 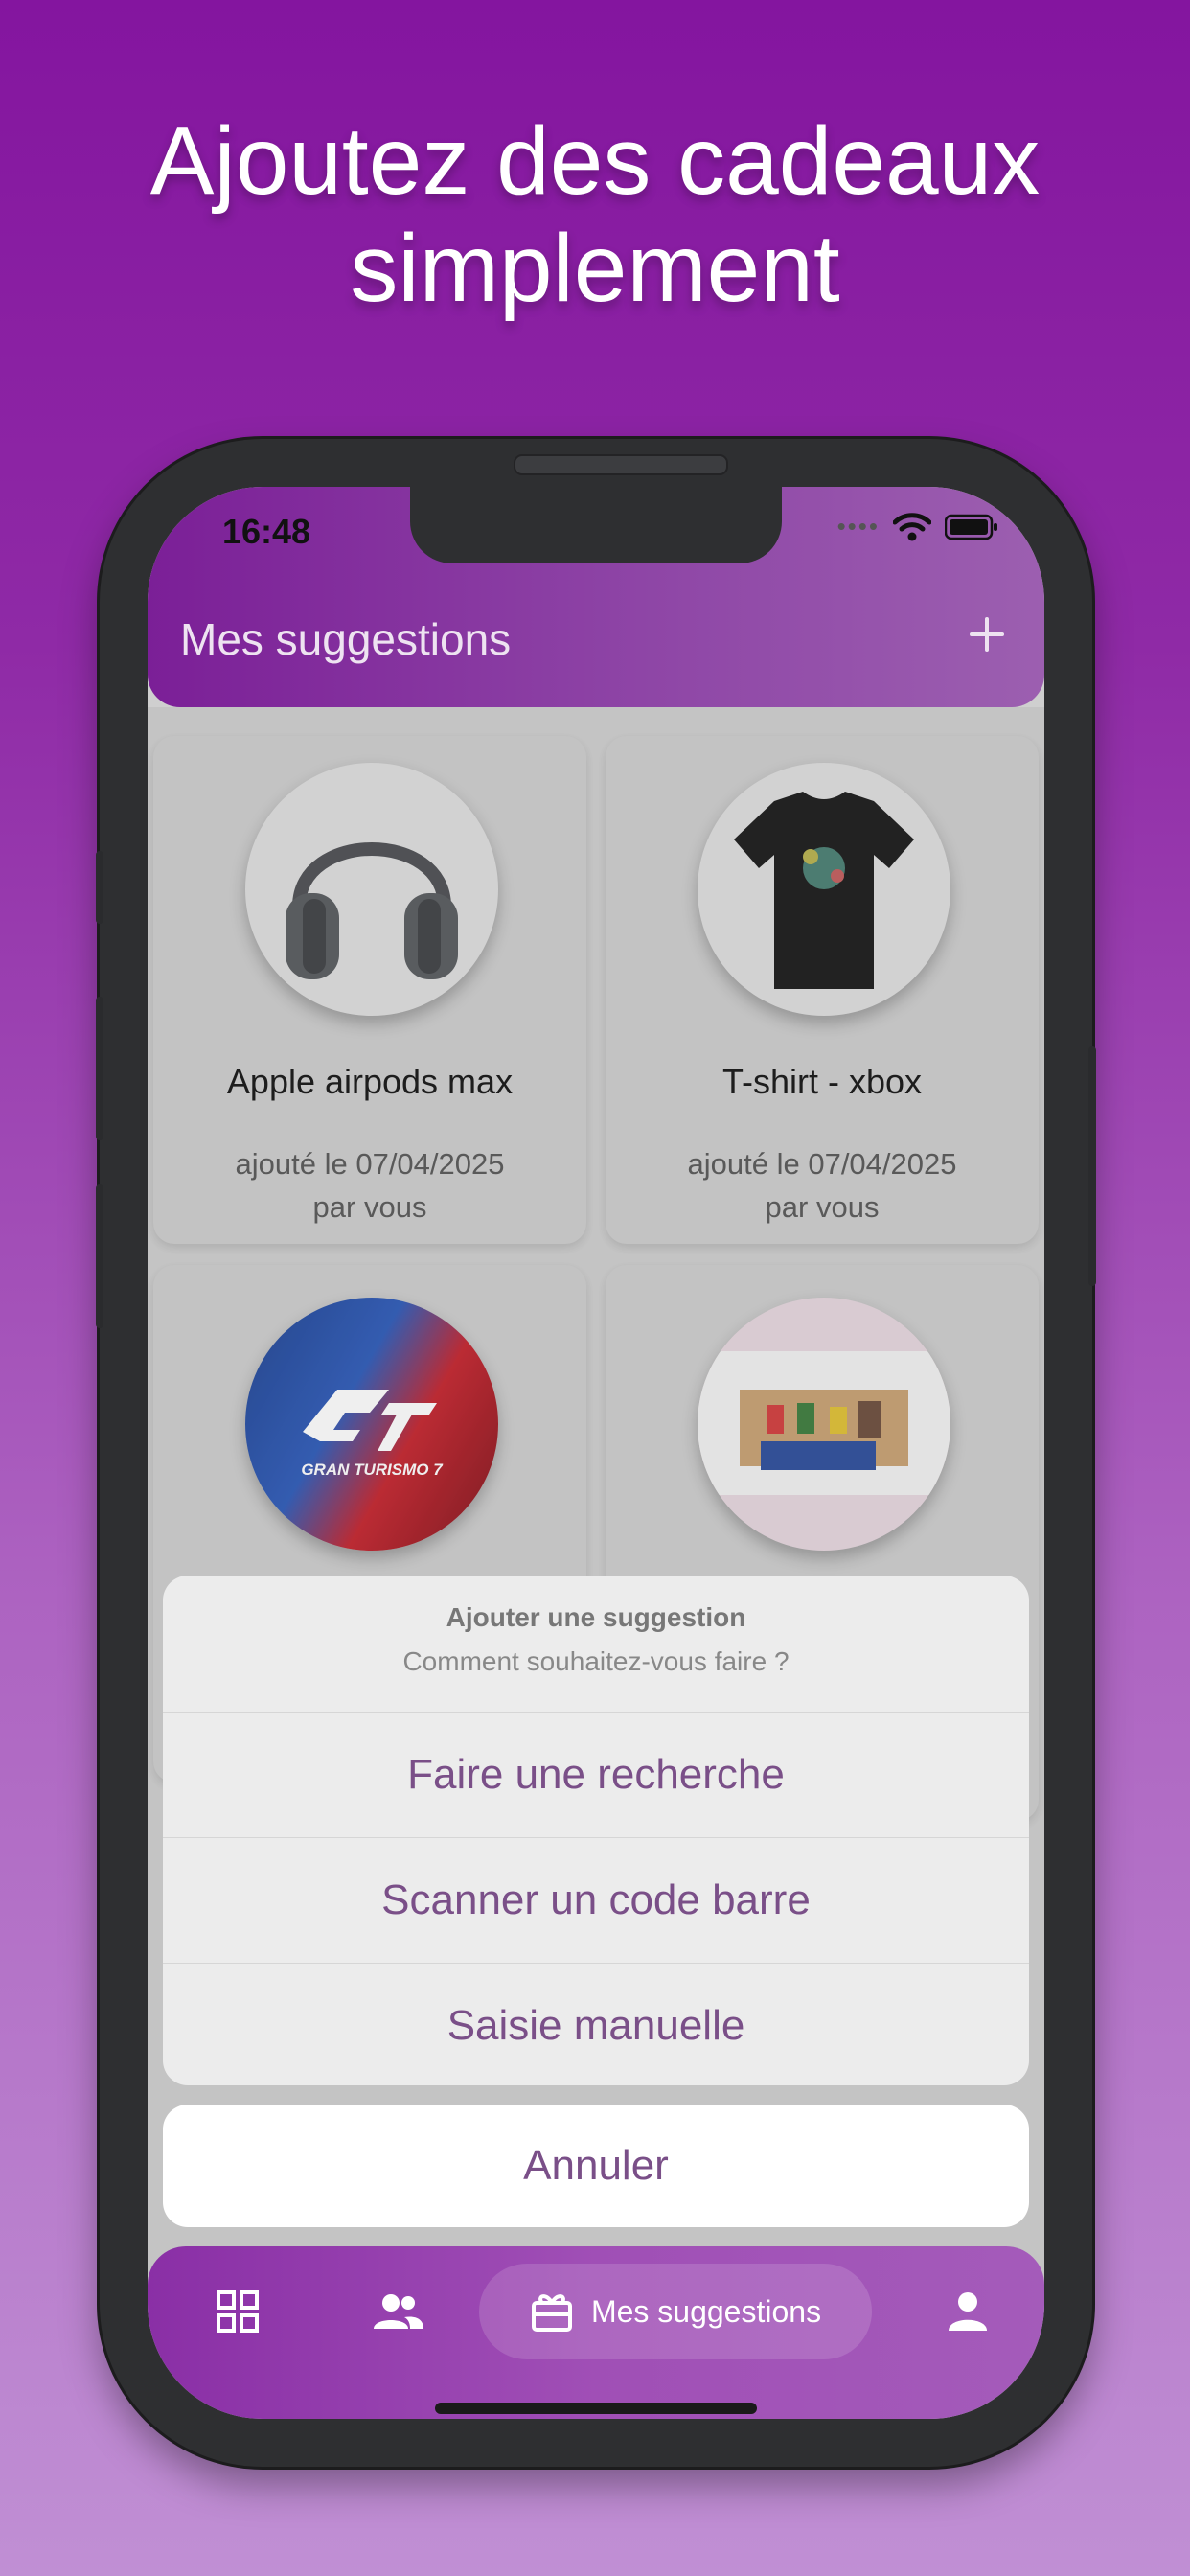 I want to click on headline: Ajoutez des cadeaux simplement, so click(x=595, y=214).